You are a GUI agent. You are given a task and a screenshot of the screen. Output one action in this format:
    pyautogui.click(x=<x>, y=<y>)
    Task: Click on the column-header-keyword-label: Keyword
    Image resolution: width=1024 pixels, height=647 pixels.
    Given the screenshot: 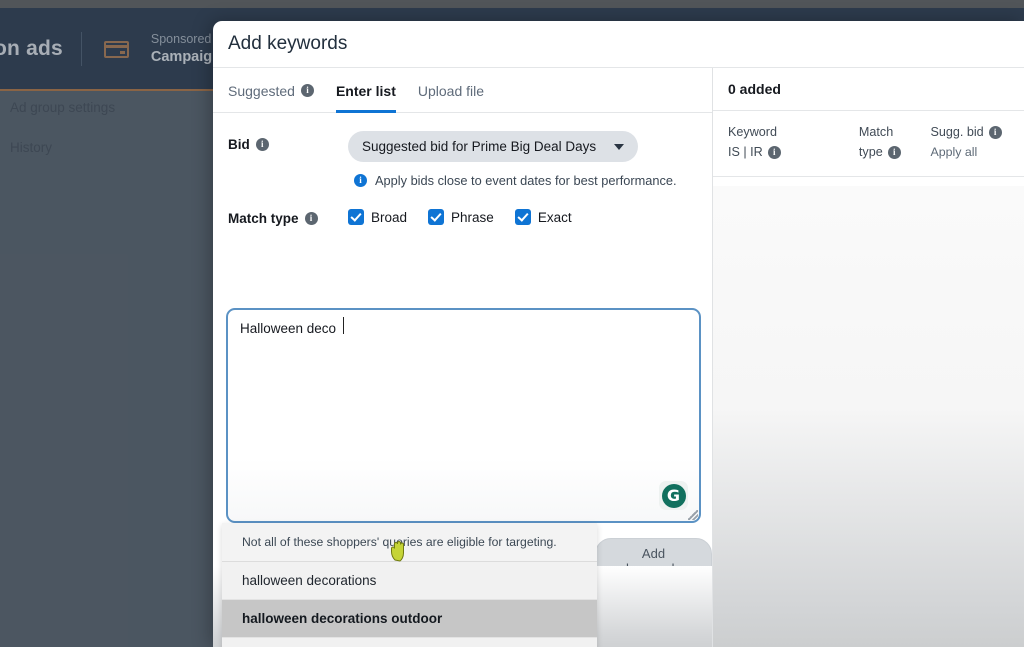 What is the action you would take?
    pyautogui.click(x=752, y=132)
    